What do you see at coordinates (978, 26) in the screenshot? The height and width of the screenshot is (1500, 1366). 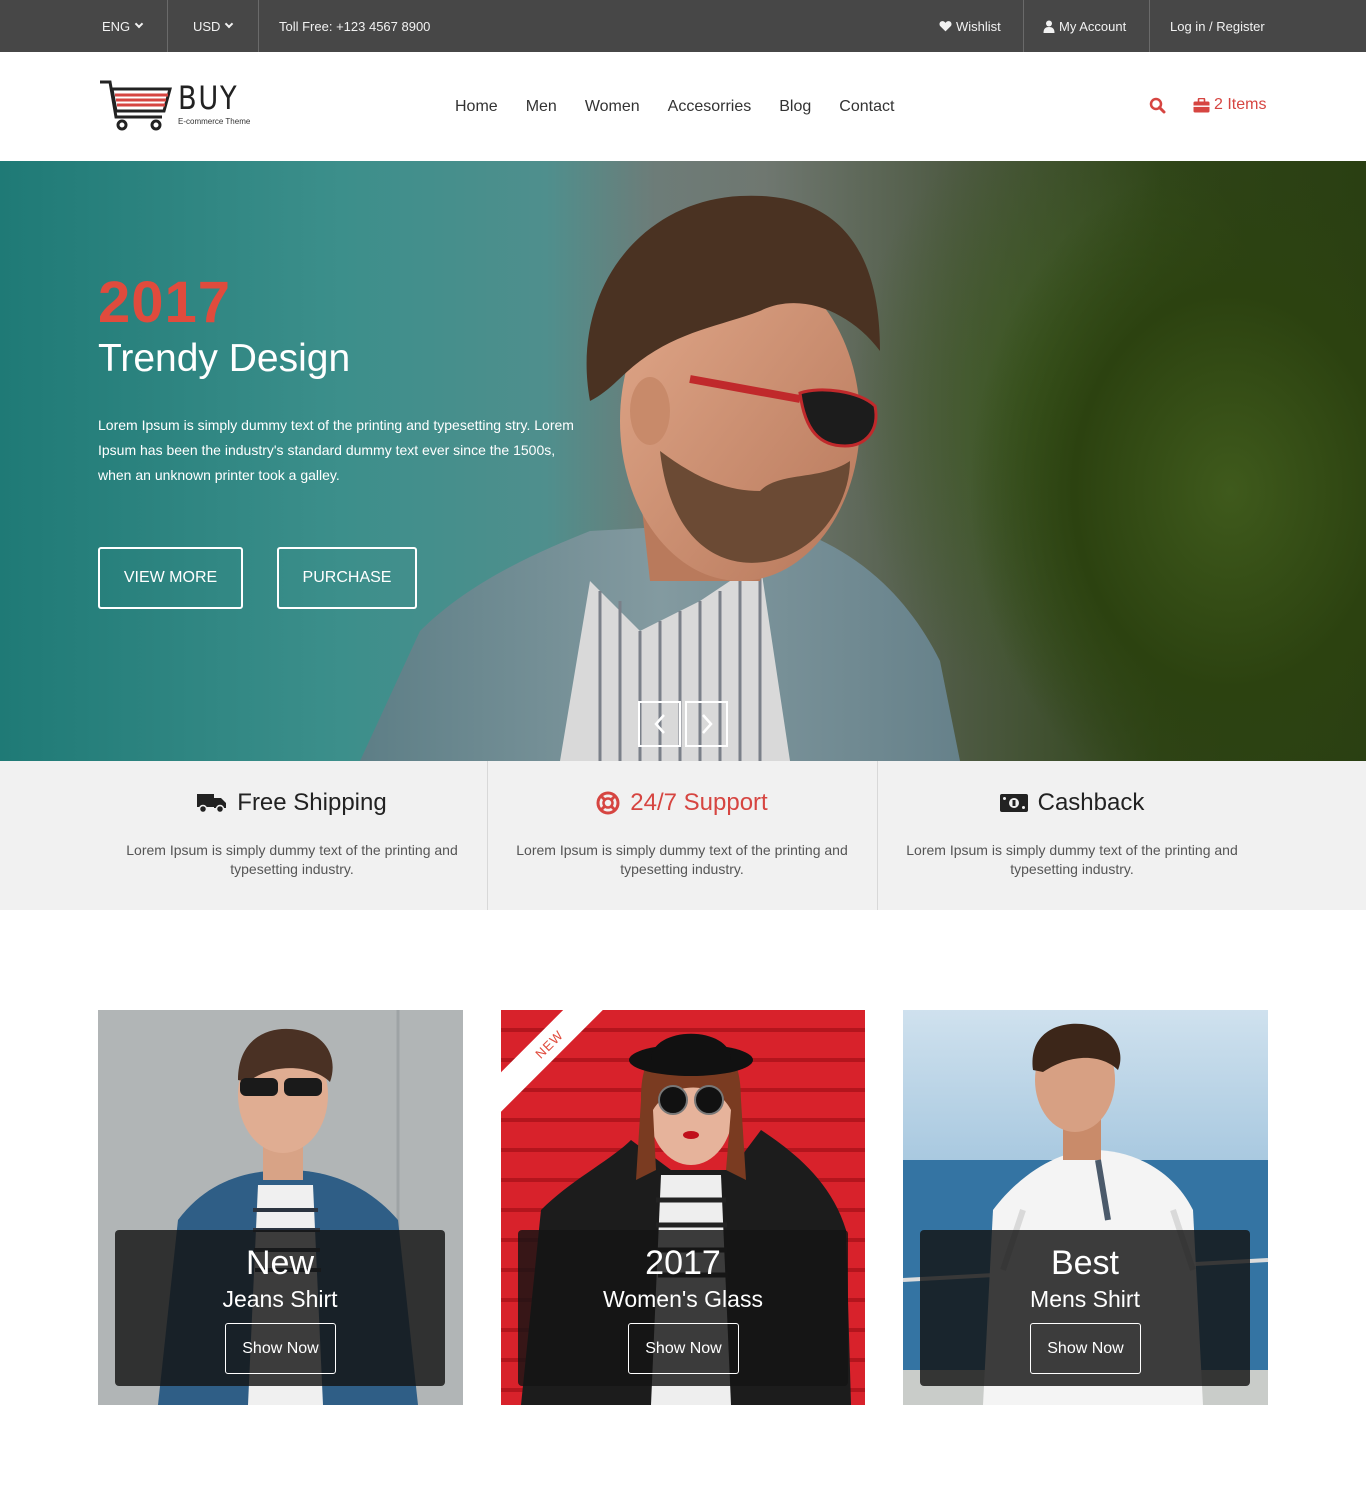 I see `wishlist-label: Wishlist` at bounding box center [978, 26].